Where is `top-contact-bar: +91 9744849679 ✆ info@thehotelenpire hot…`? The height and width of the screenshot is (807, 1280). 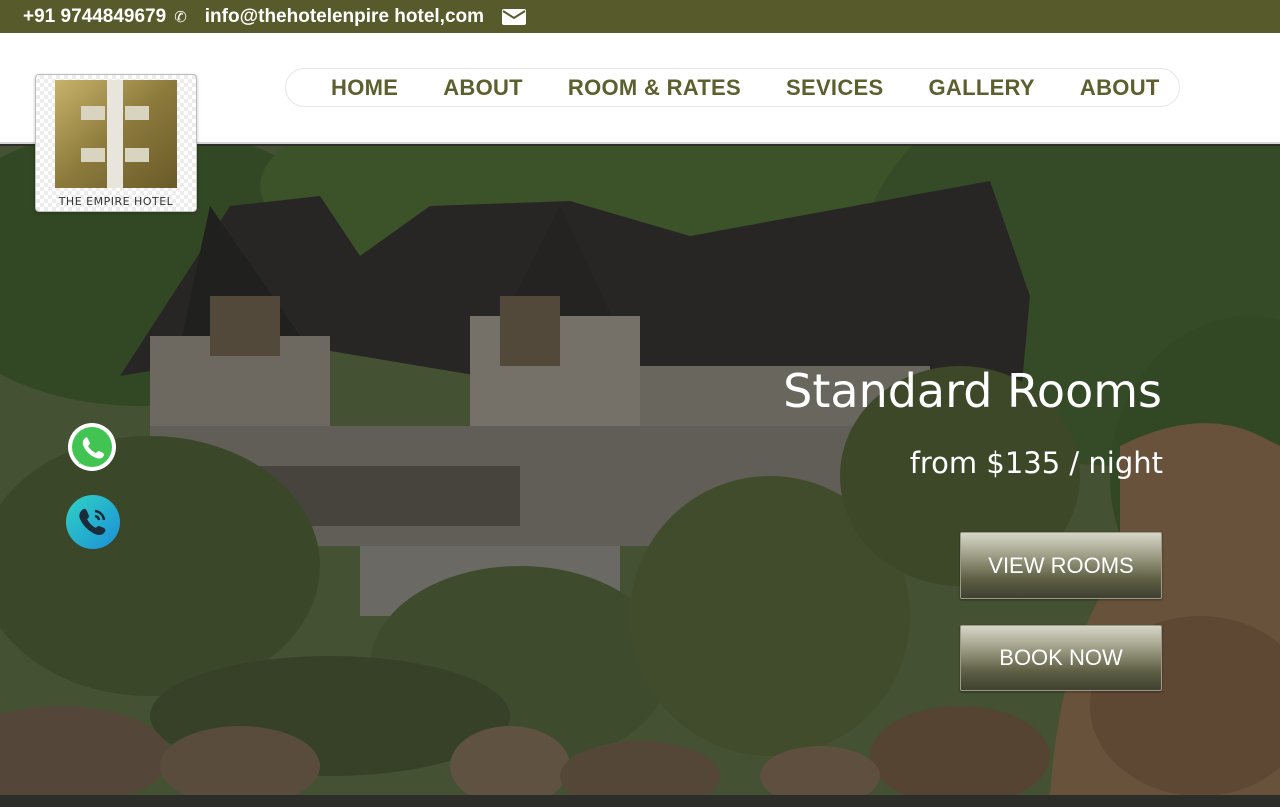 top-contact-bar: +91 9744849679 ✆ info@thehotelenpire hot… is located at coordinates (640, 16).